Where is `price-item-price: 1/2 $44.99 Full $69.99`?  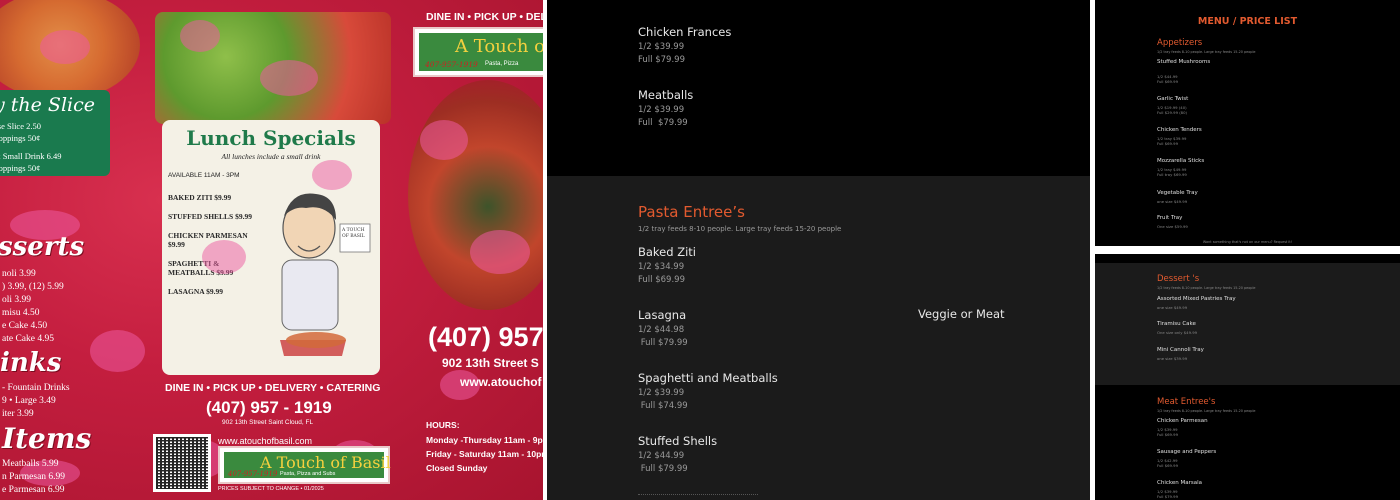
price-item-price: 1/2 $44.99 Full $69.99 is located at coordinates (1167, 79).